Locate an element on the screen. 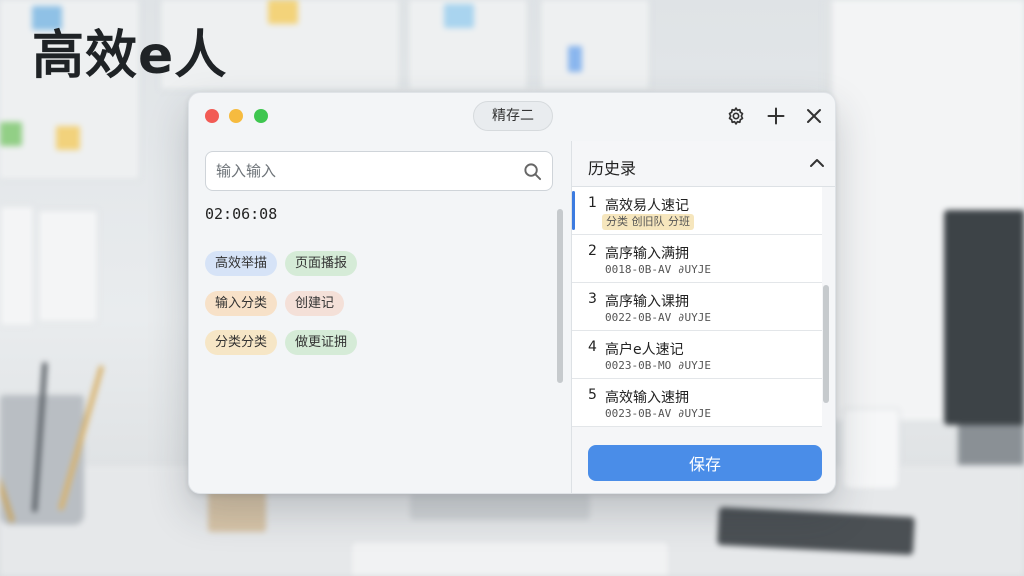 The image size is (1024, 576). zoom-window-button is located at coordinates (261, 116).